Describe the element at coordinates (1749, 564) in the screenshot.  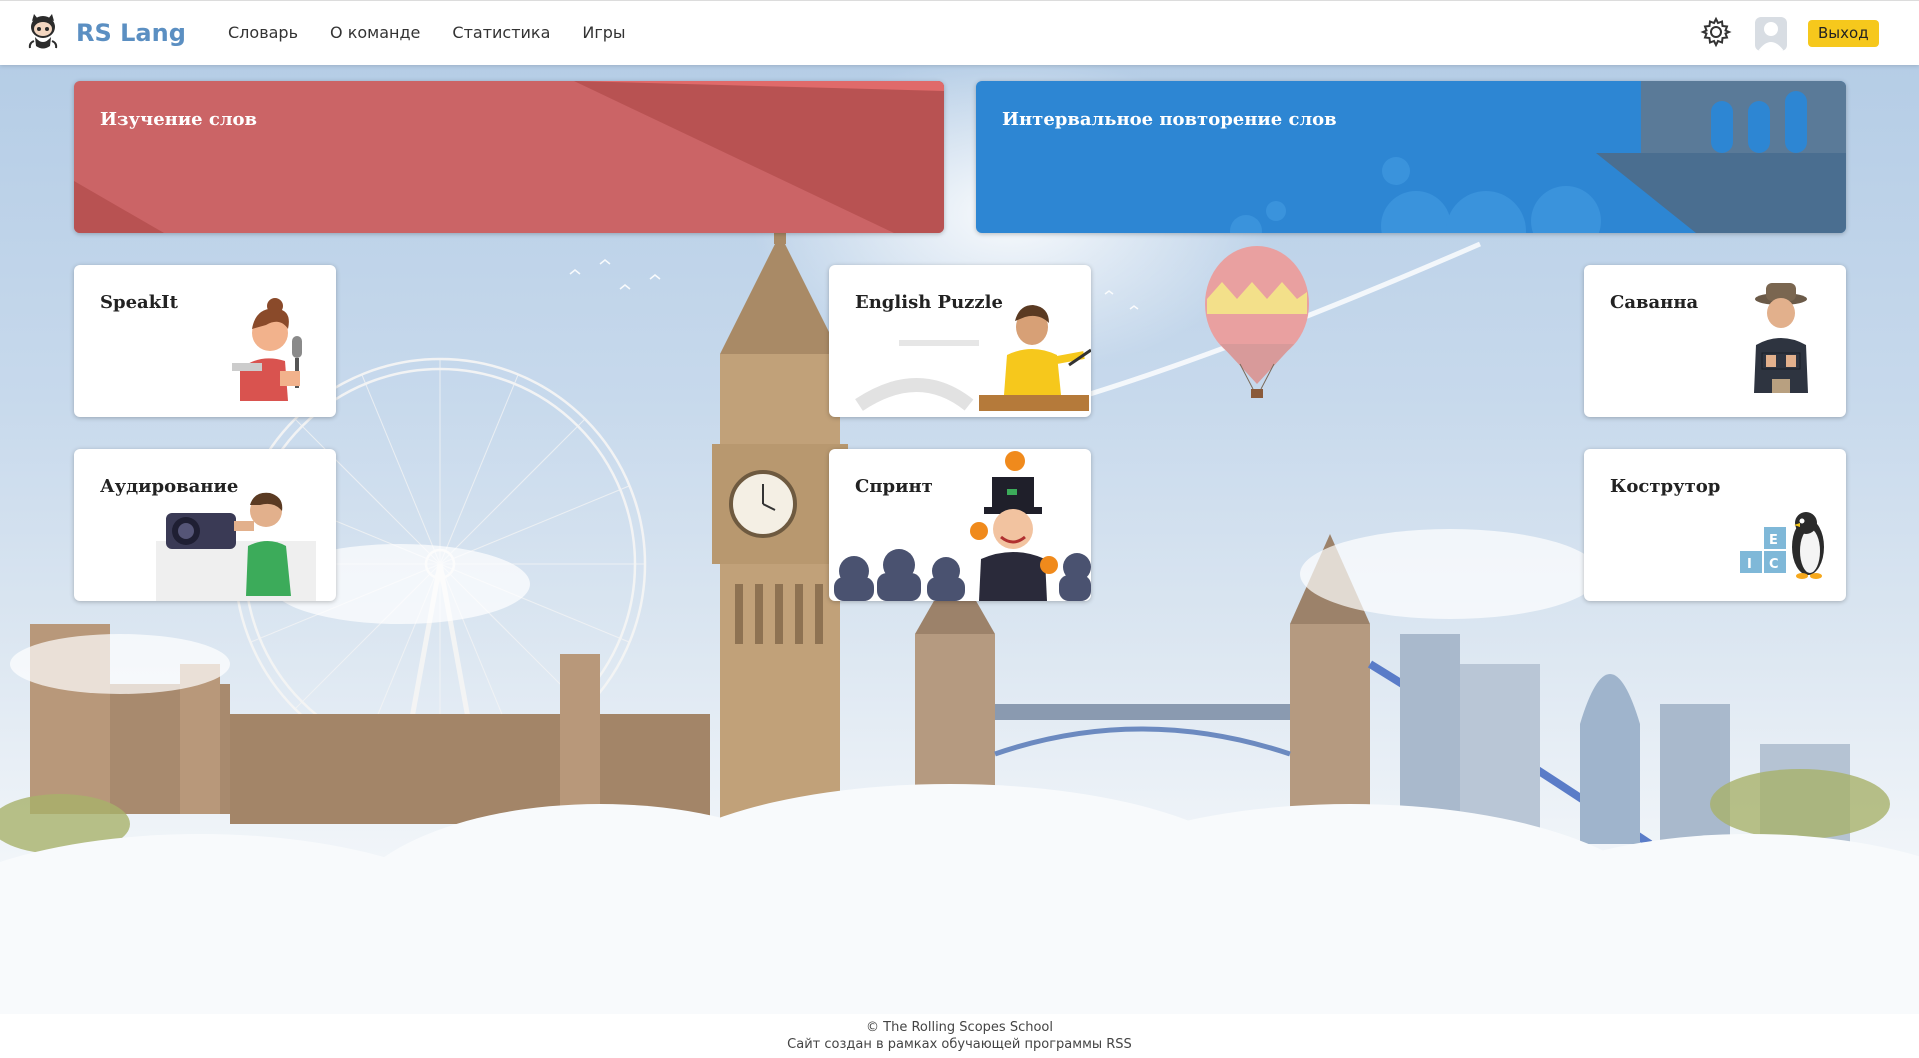
I see `svg-text: I` at that location.